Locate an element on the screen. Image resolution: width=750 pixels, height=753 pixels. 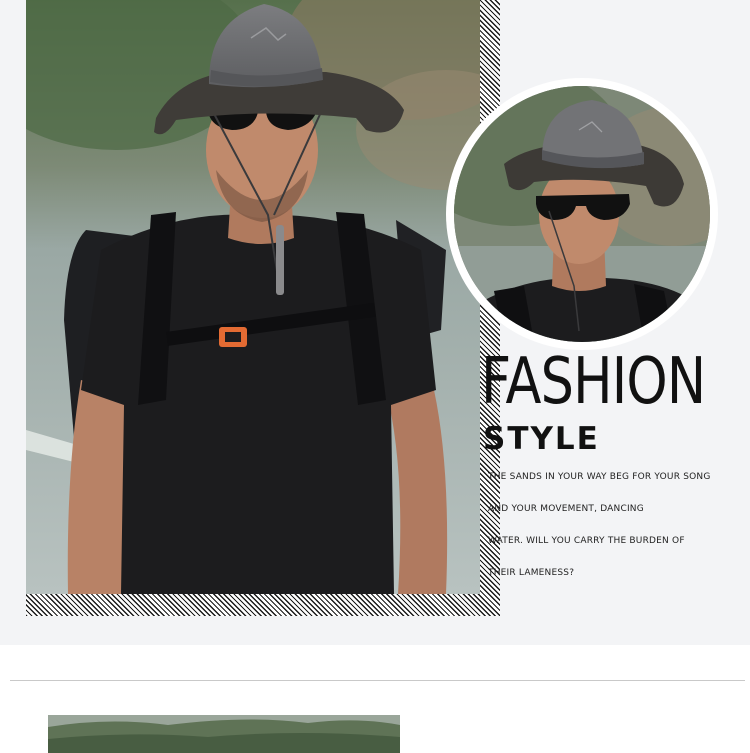
circle-photo is located at coordinates (582, 214).